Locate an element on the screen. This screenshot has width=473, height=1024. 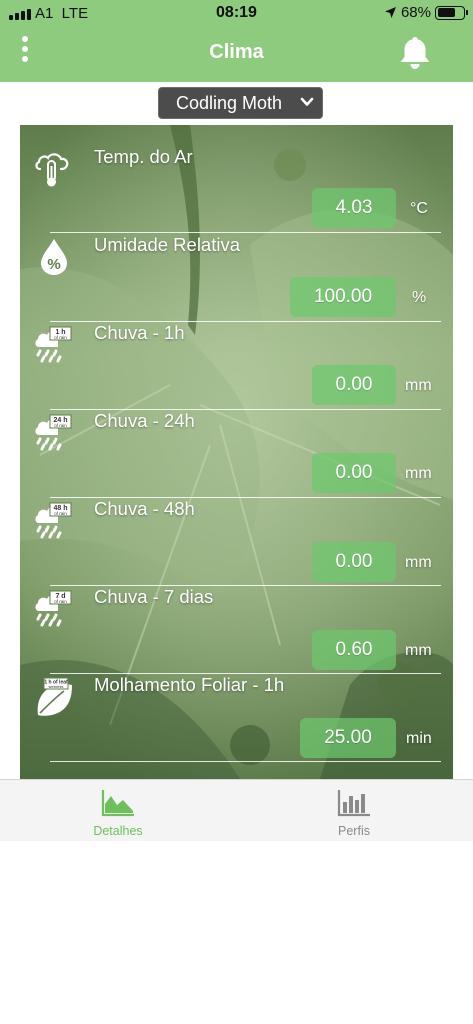
selector-row: Codling Moth is located at coordinates (236, 103).